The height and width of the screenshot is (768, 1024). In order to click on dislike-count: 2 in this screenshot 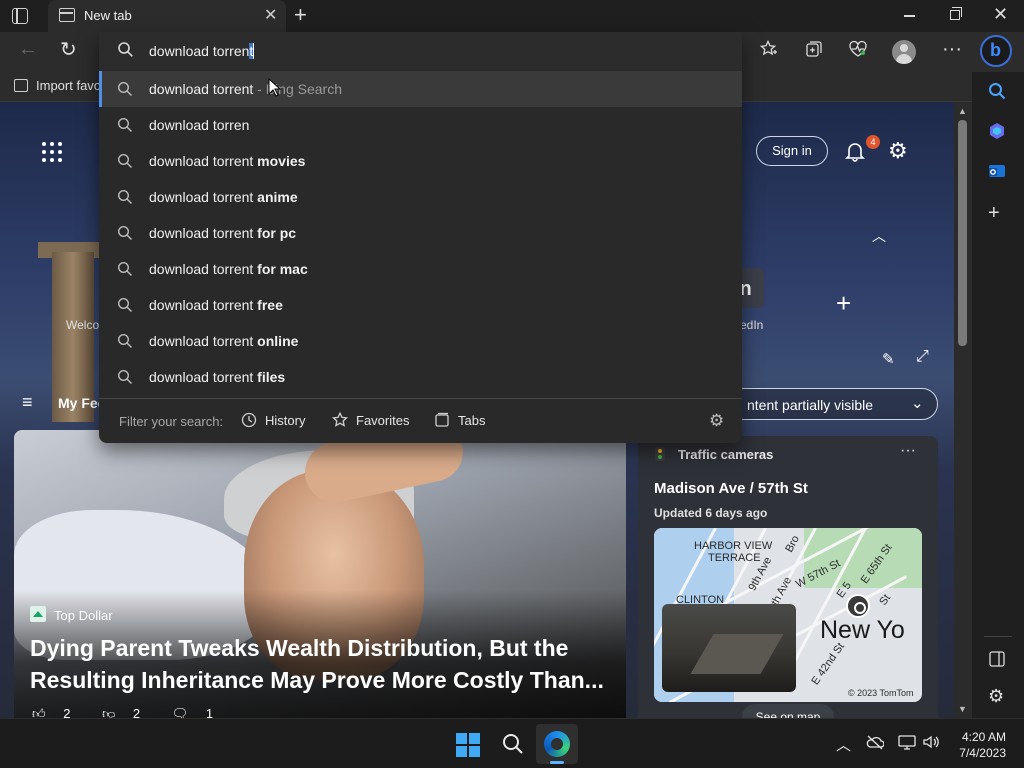, I will do `click(136, 712)`.